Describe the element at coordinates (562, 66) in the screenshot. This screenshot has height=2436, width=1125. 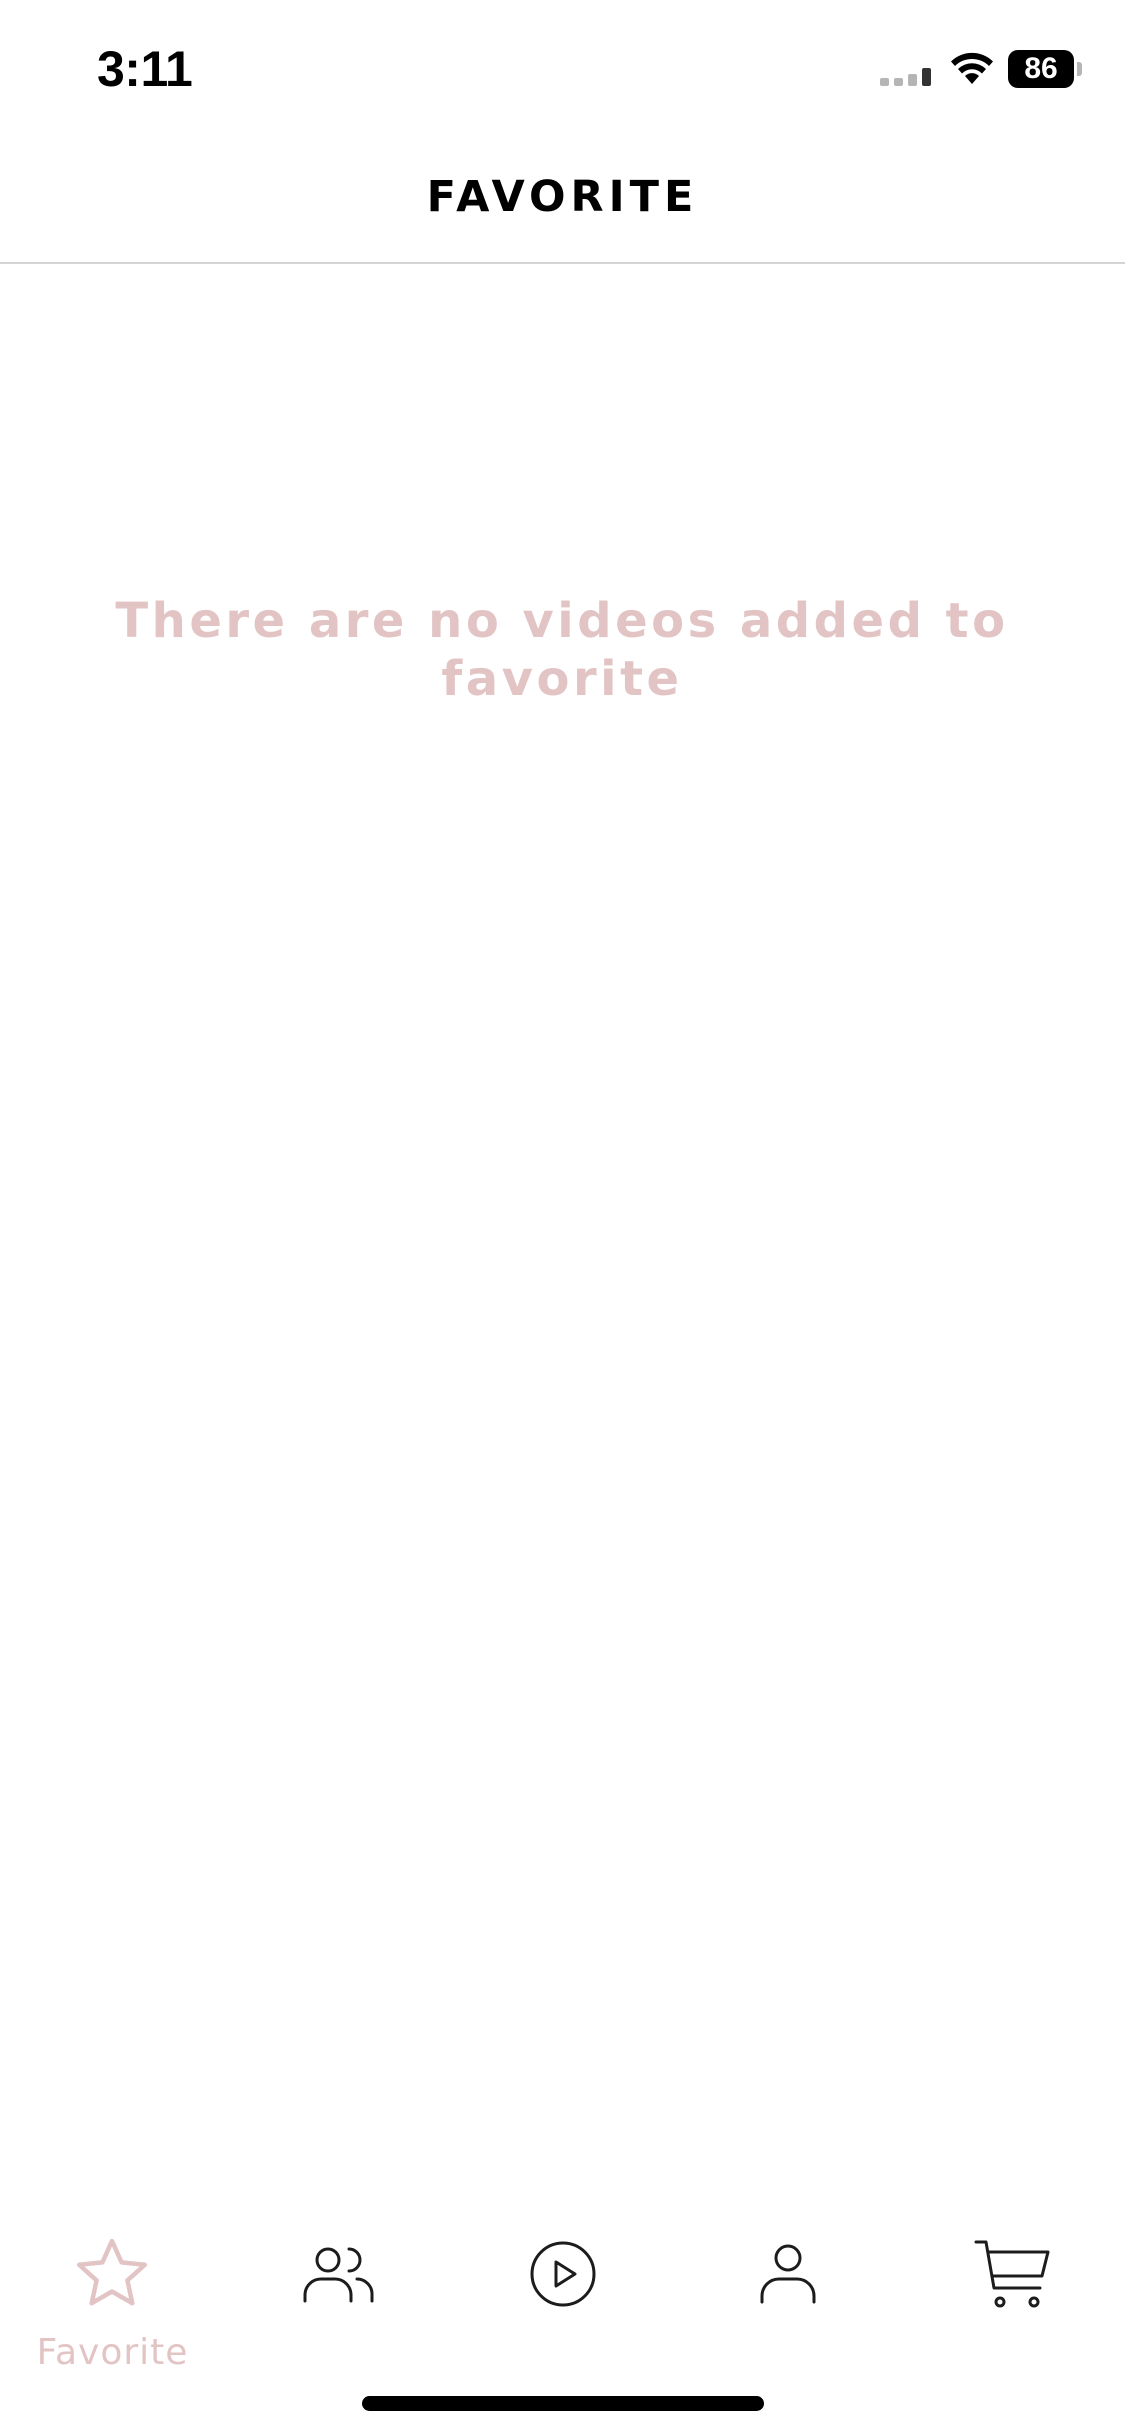
I see `status-bar: 3:11 86` at that location.